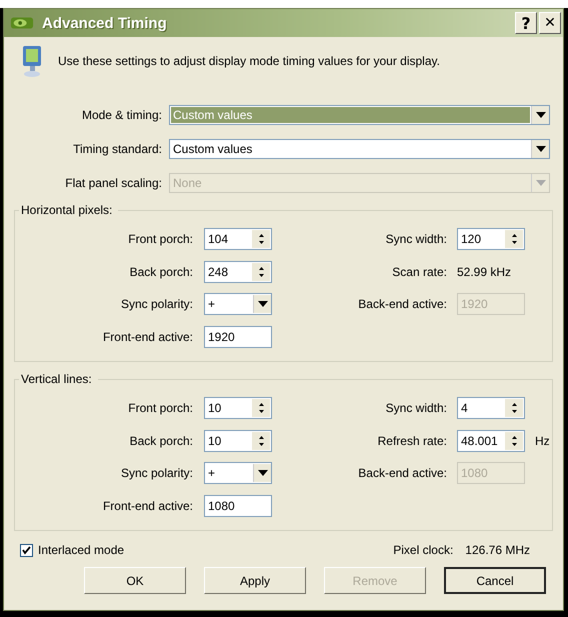 The image size is (568, 617). What do you see at coordinates (56, 379) in the screenshot?
I see `group-title: Vertical lines:` at bounding box center [56, 379].